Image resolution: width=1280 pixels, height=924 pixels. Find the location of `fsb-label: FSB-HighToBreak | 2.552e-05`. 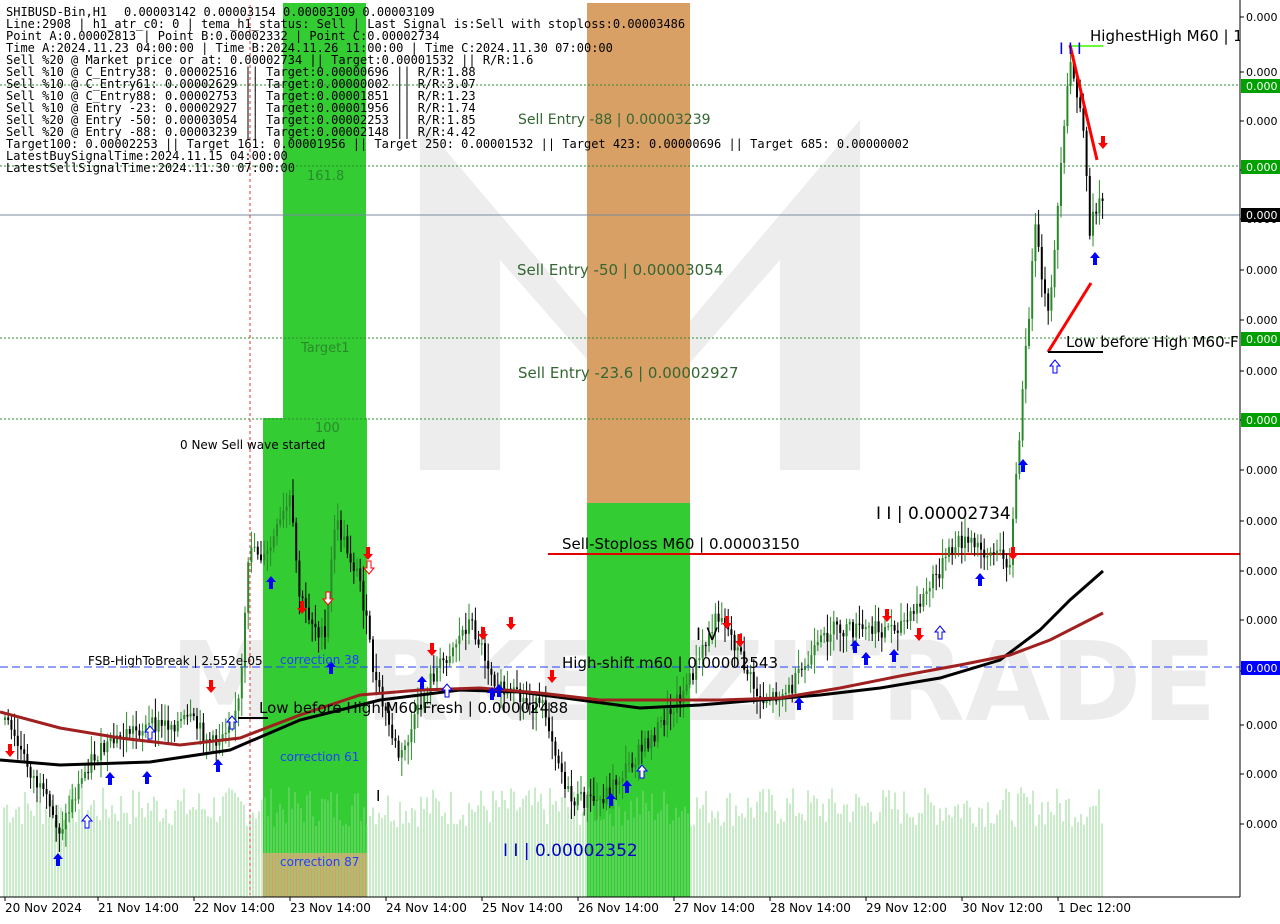

fsb-label: FSB-HighToBreak | 2.552e-05 is located at coordinates (175, 661).